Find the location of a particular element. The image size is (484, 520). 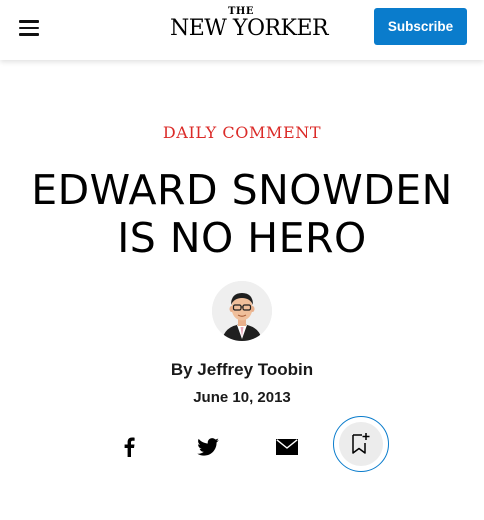

headline-line: EDWARD SNOWDEN is located at coordinates (242, 190).